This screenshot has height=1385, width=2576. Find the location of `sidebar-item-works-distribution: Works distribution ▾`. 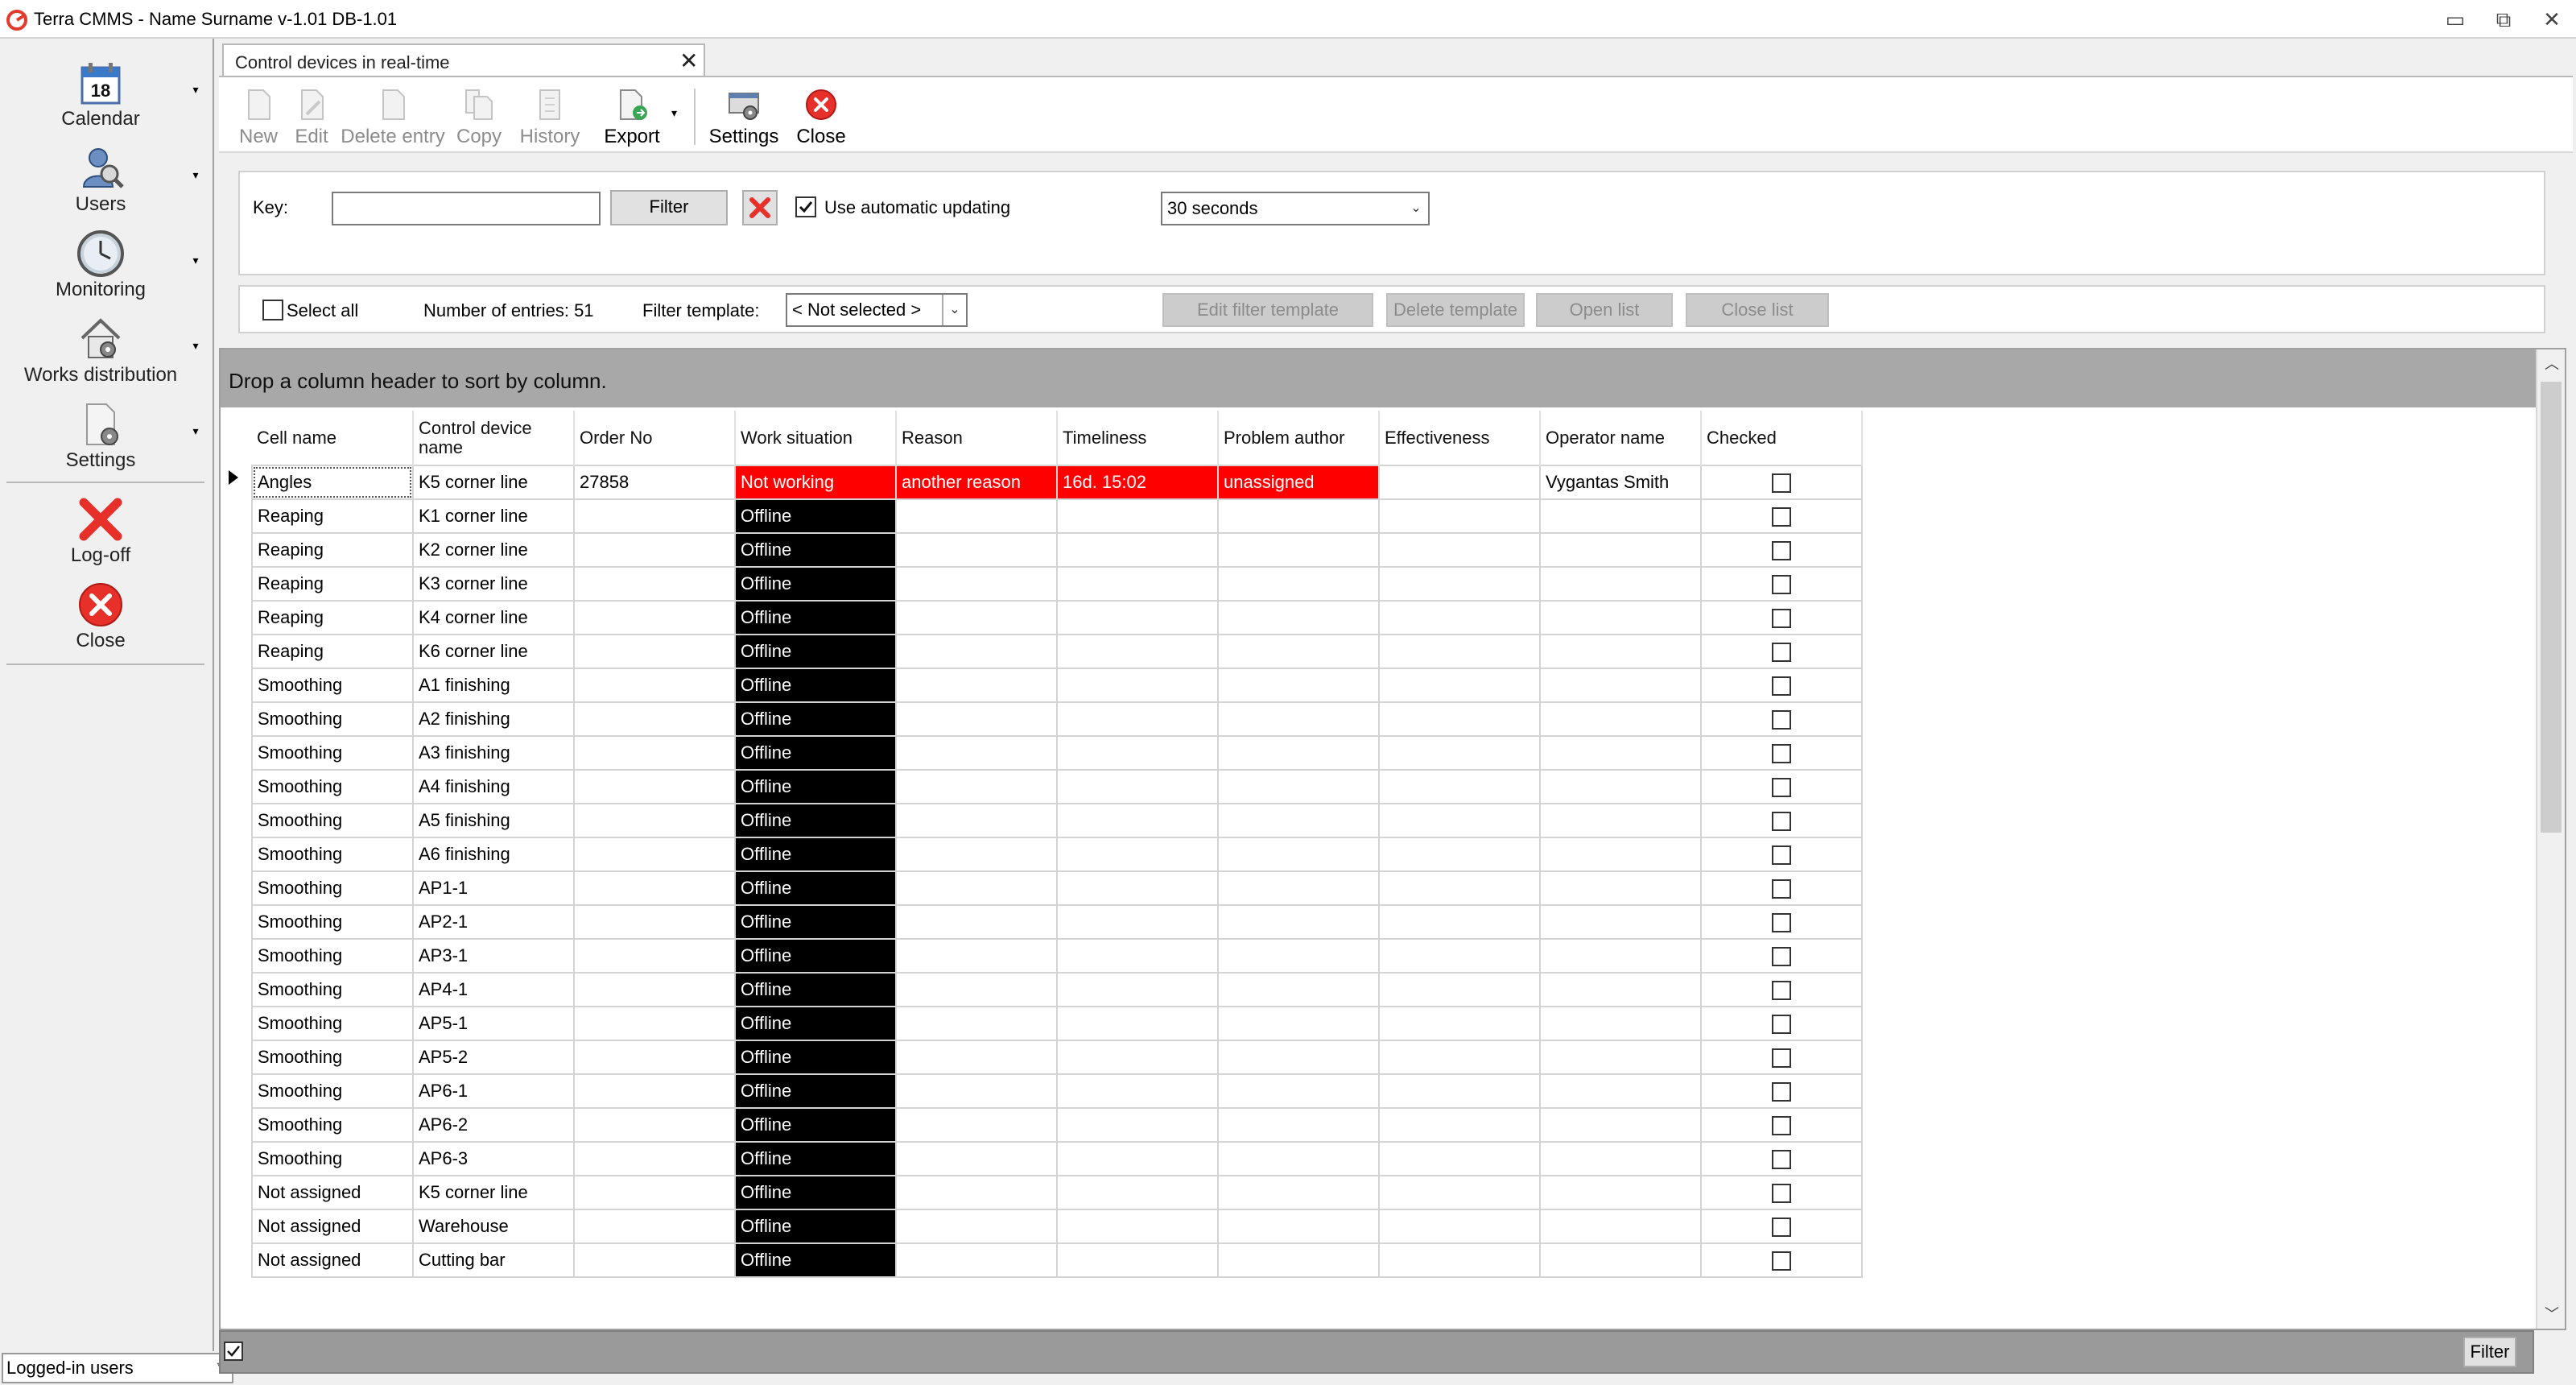

sidebar-item-works-distribution: Works distribution ▾ is located at coordinates (104, 348).